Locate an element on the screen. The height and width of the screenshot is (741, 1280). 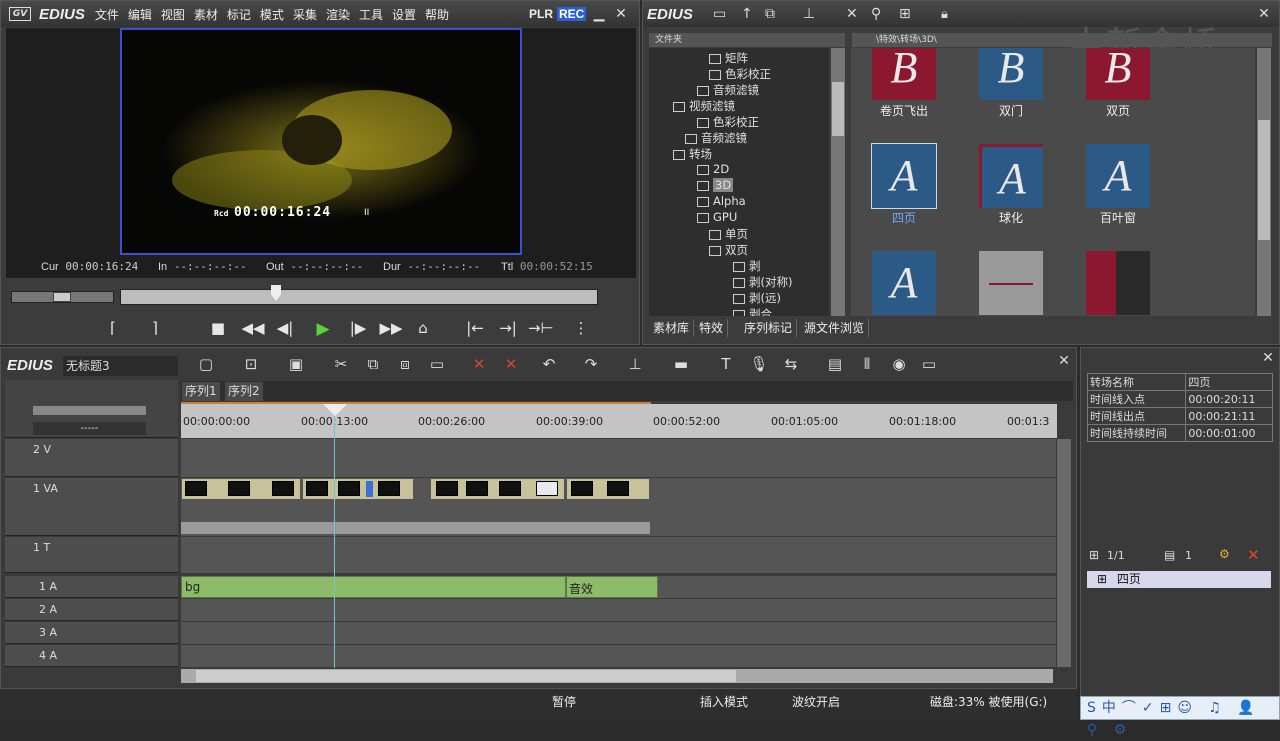
mixer-icon: ⫴ is located at coordinates (867, 364).